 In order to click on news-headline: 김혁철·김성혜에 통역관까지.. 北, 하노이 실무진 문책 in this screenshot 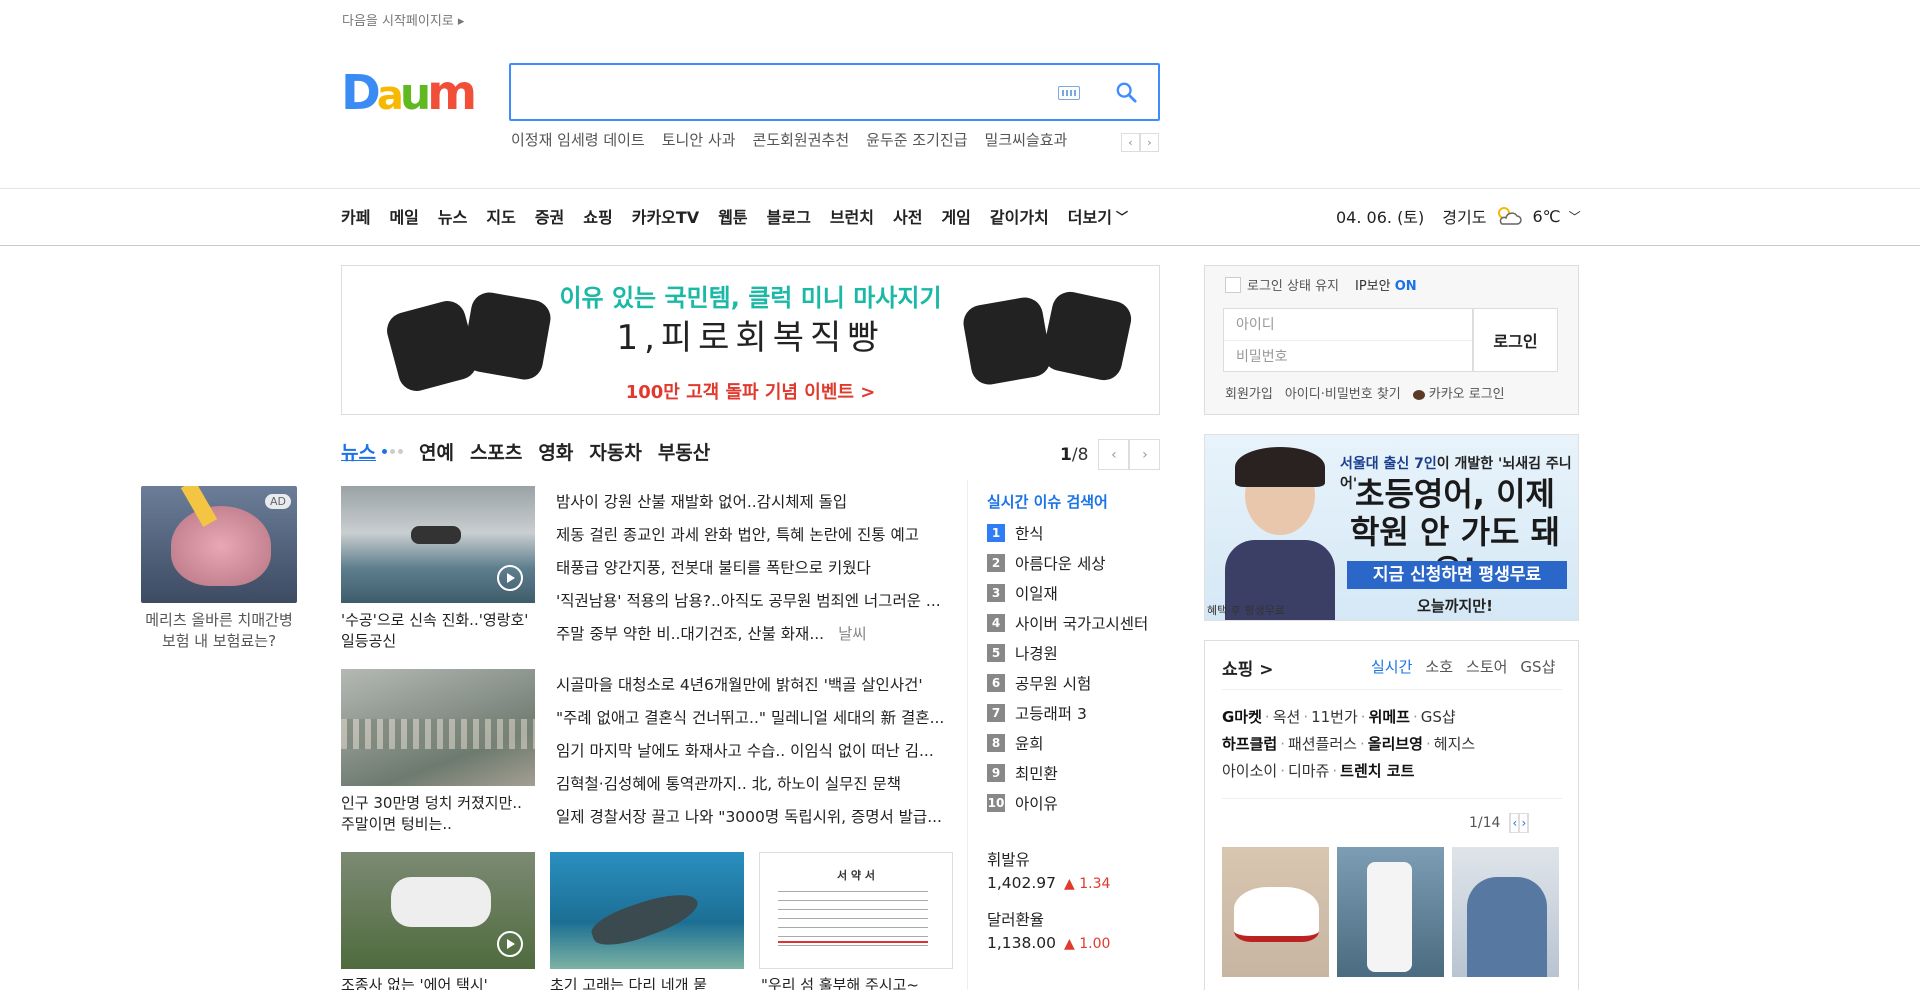, I will do `click(728, 784)`.